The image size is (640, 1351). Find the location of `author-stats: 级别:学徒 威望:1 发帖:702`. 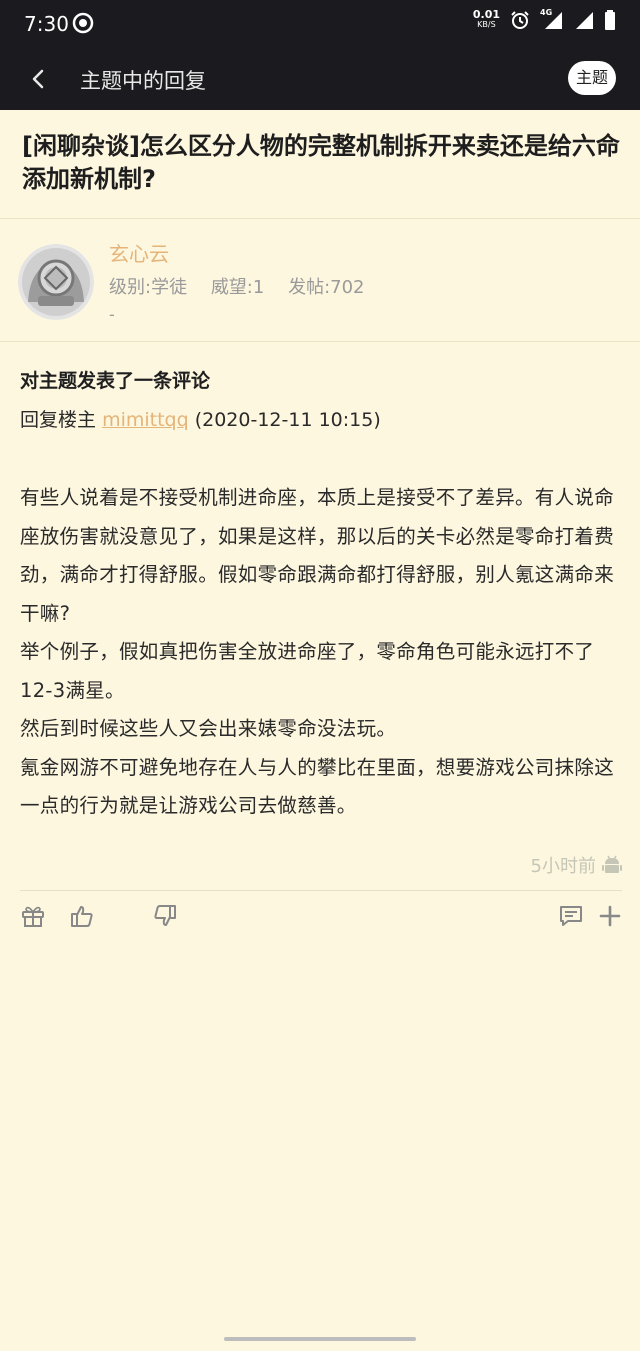

author-stats: 级别:学徒 威望:1 发帖:702 is located at coordinates (245, 286).